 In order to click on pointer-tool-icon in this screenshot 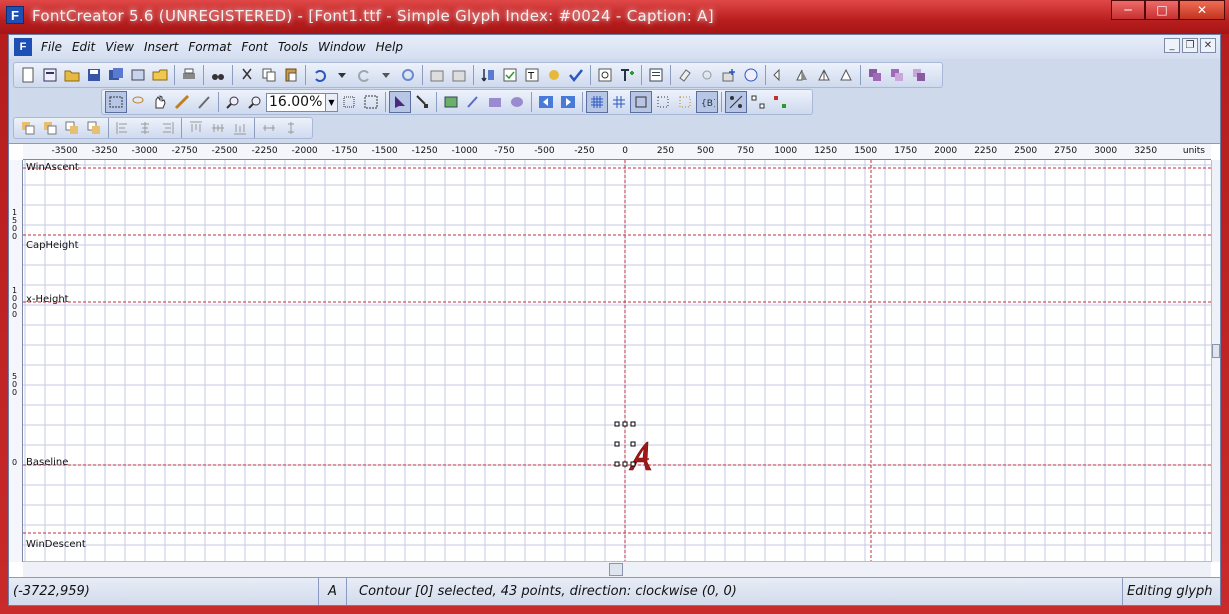, I will do `click(400, 102)`.